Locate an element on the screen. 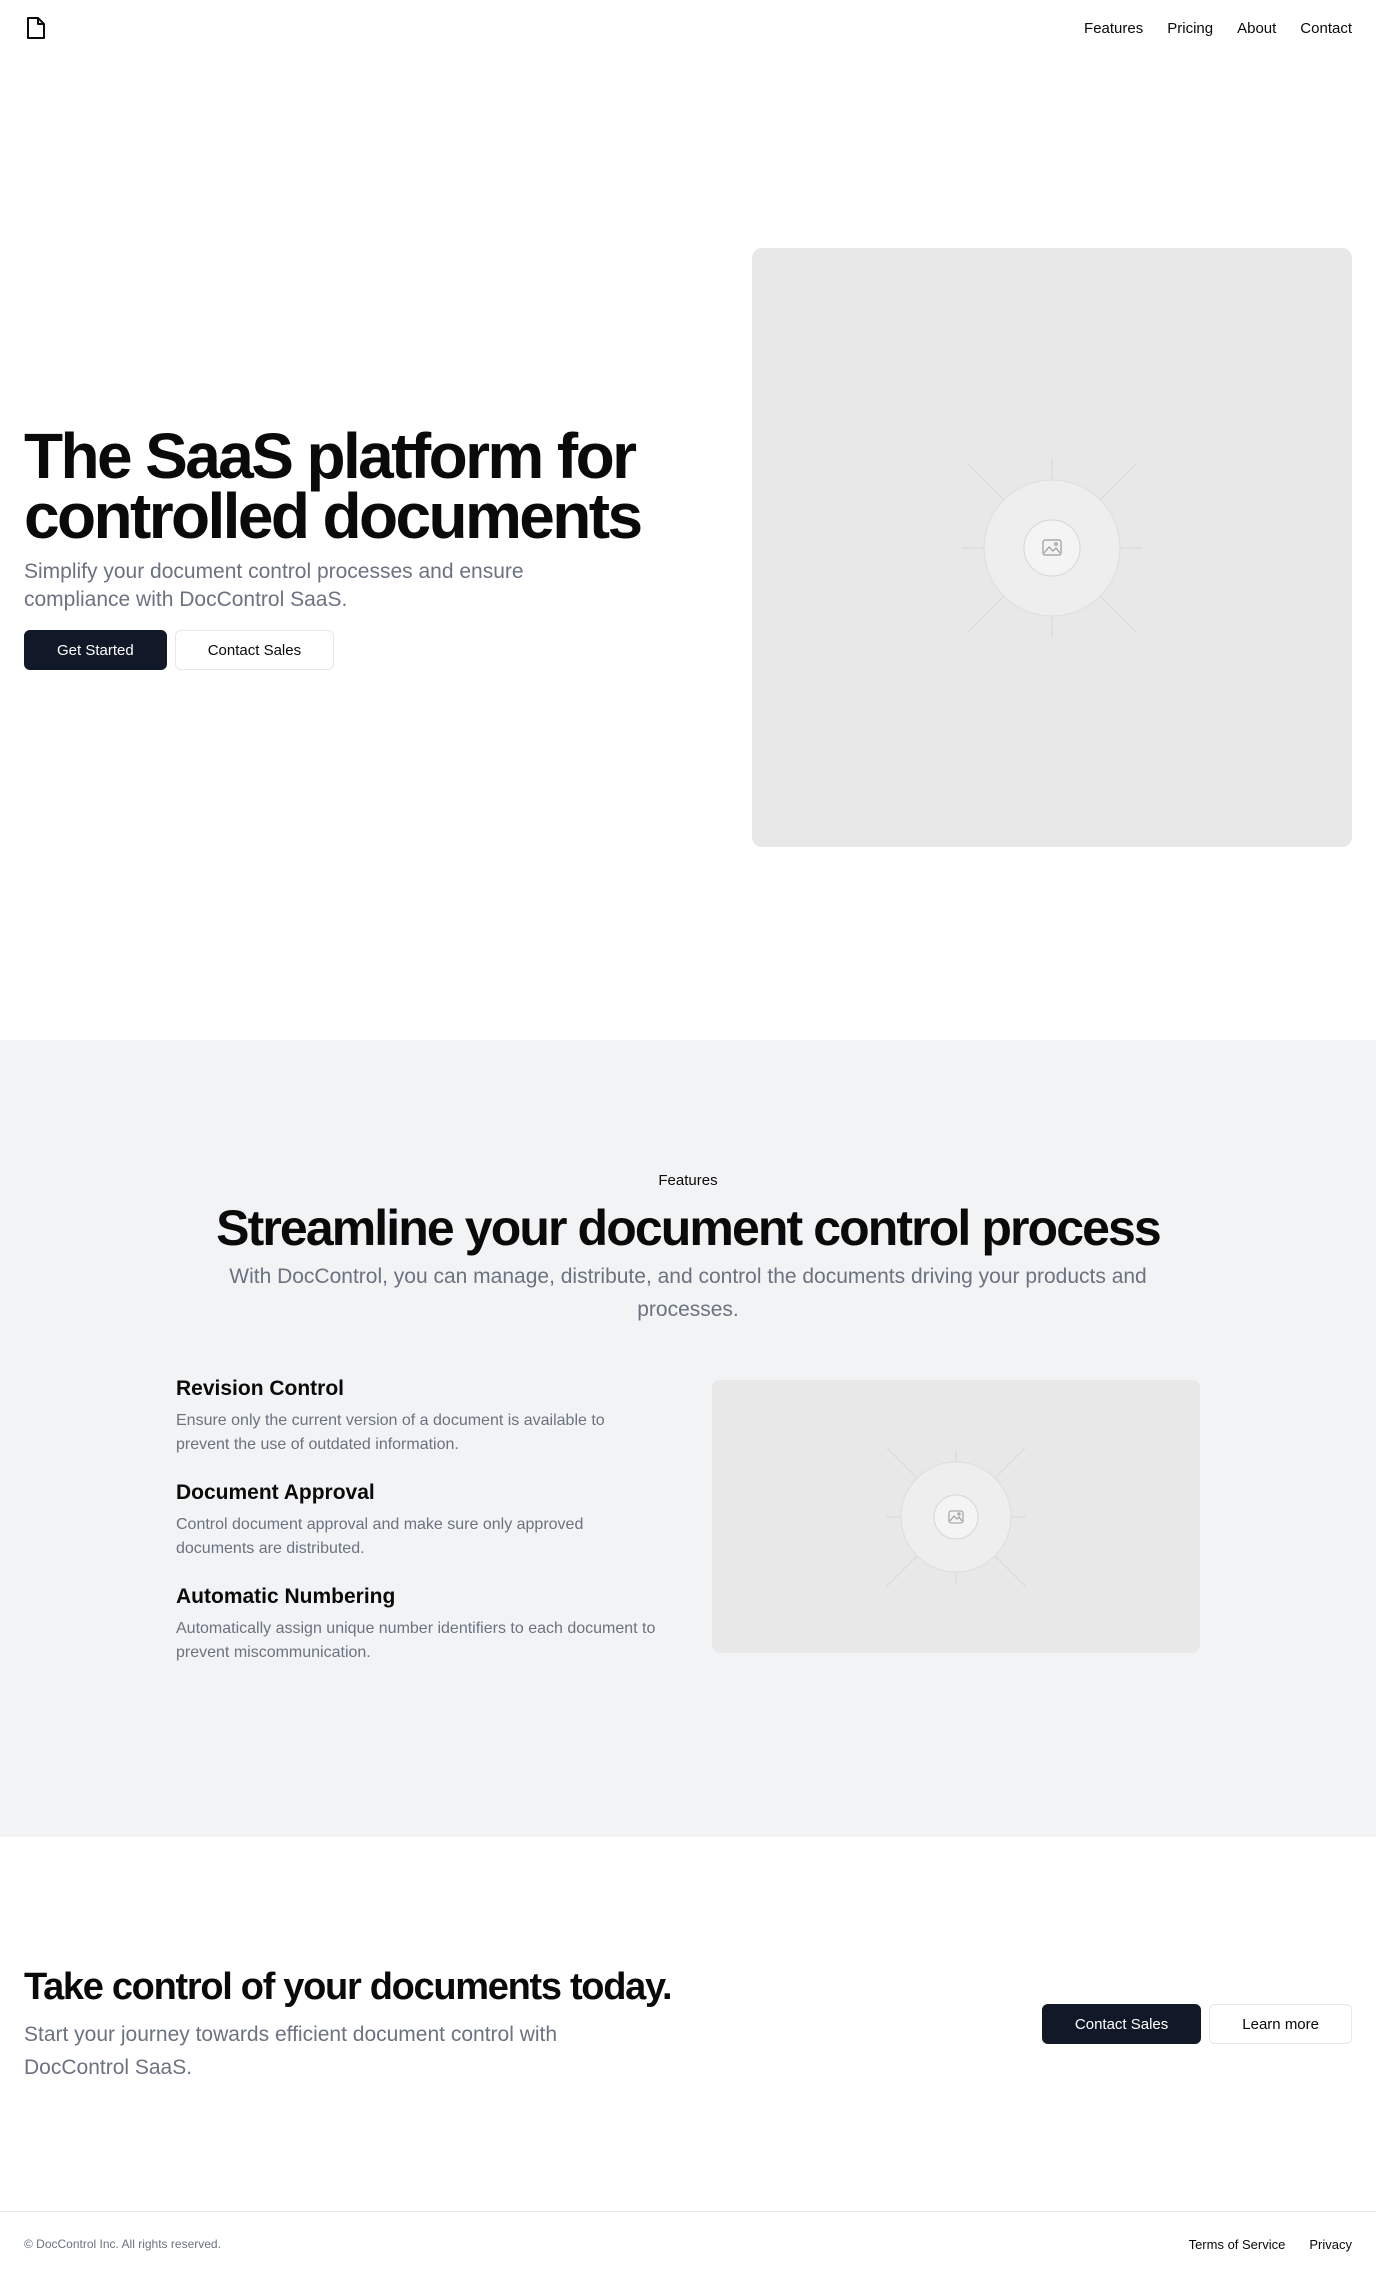 This screenshot has height=2276, width=1376. get-started-button: Get Started is located at coordinates (95, 650).